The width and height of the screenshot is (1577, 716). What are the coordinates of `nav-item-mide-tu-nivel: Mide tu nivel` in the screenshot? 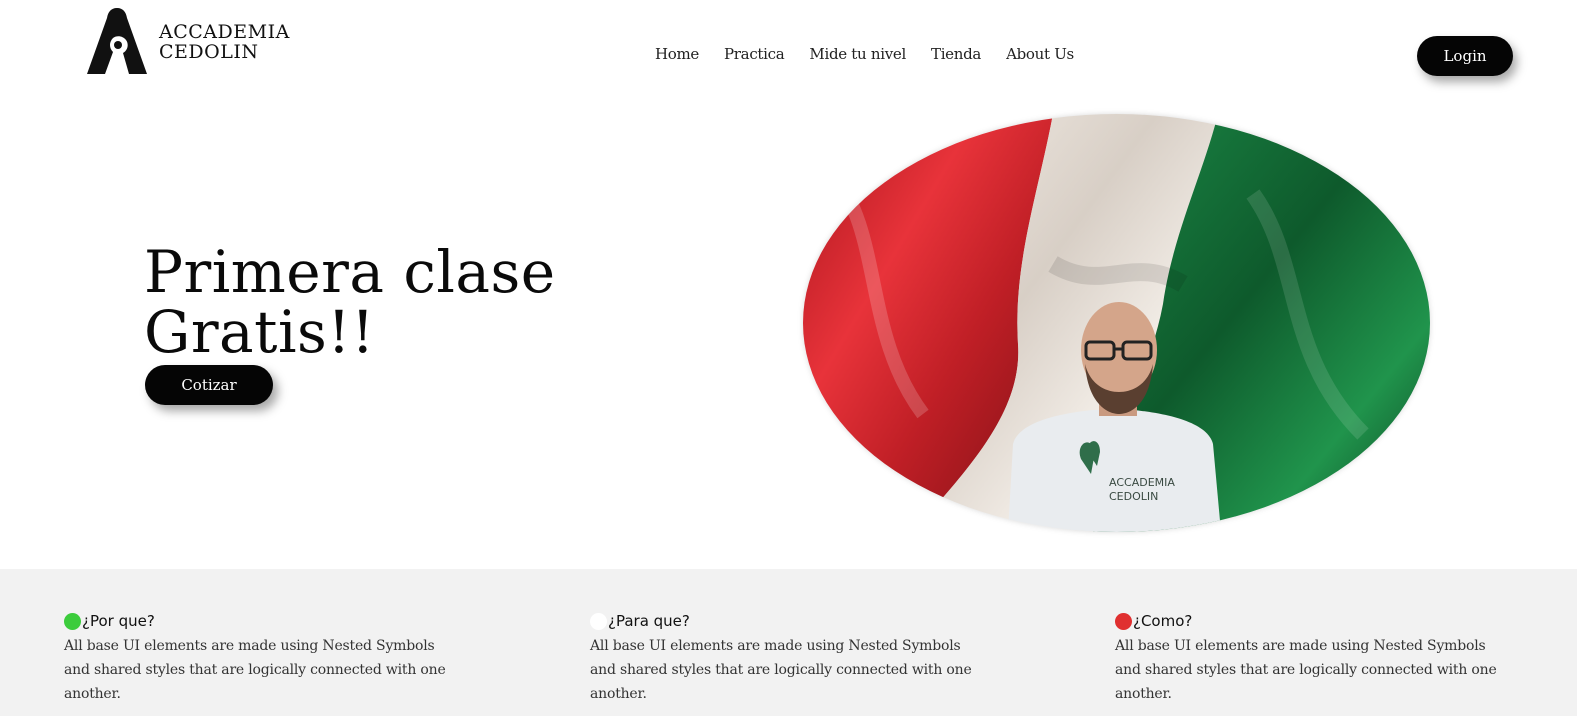 It's located at (857, 54).